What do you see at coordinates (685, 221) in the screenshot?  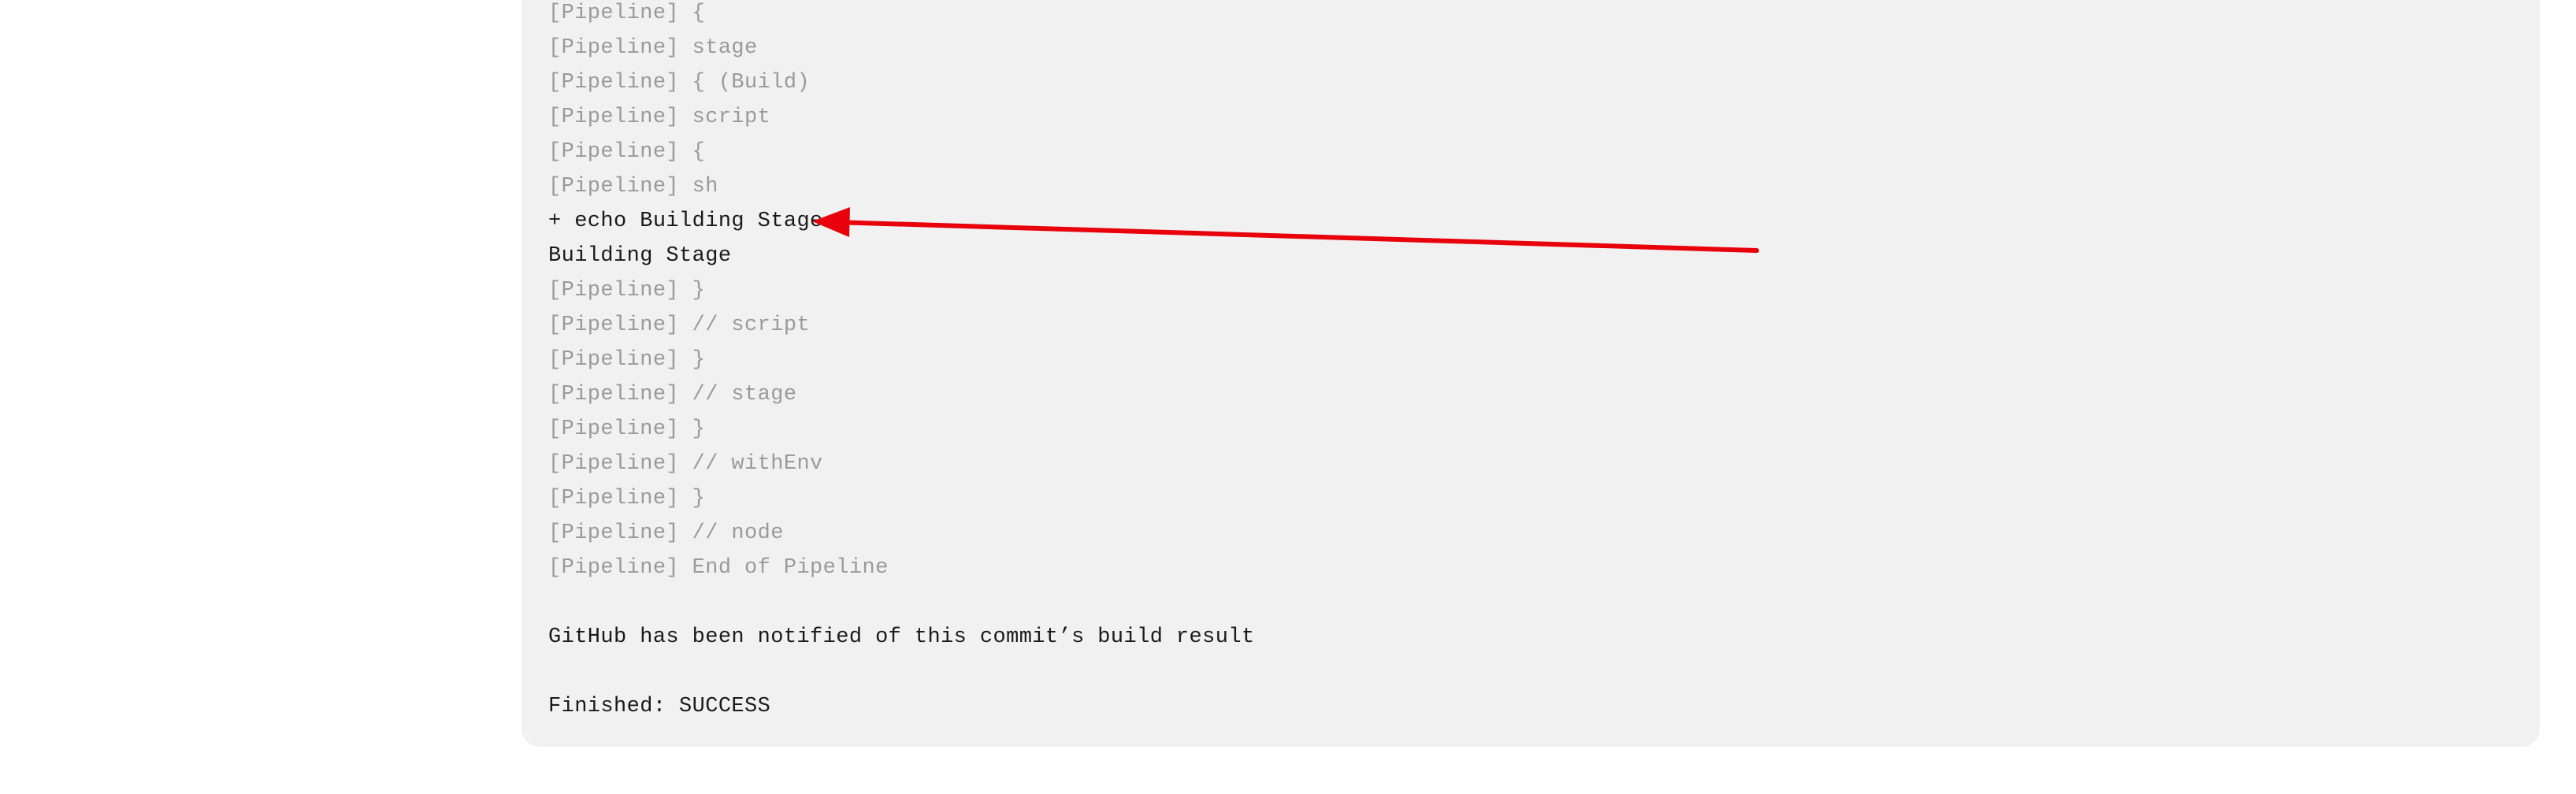 I see `console-output-line: + echo Building Stage` at bounding box center [685, 221].